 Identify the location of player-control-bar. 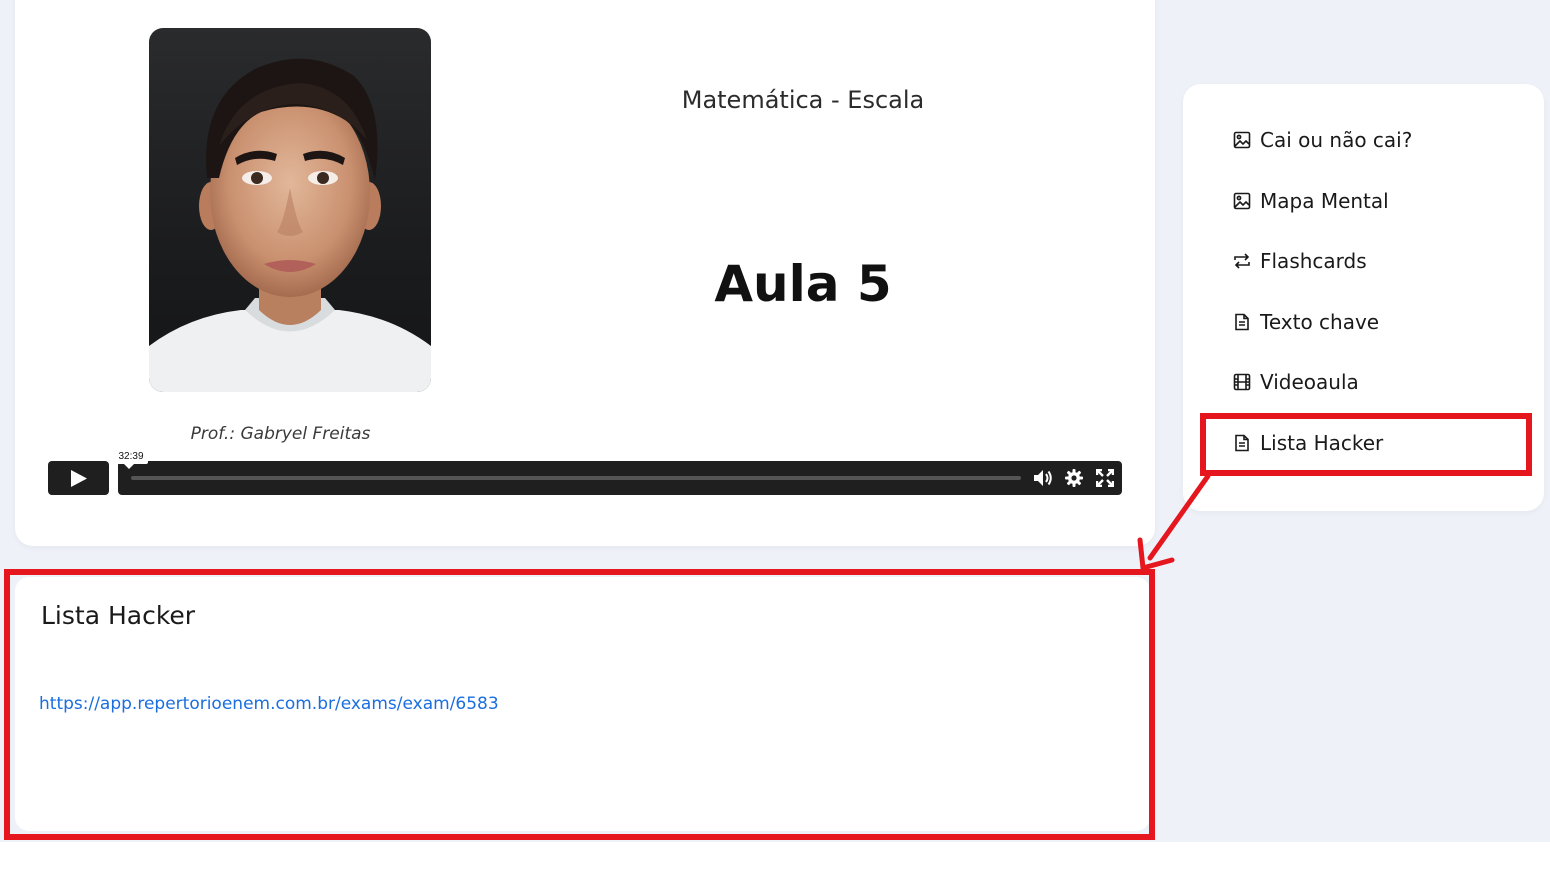
(620, 478).